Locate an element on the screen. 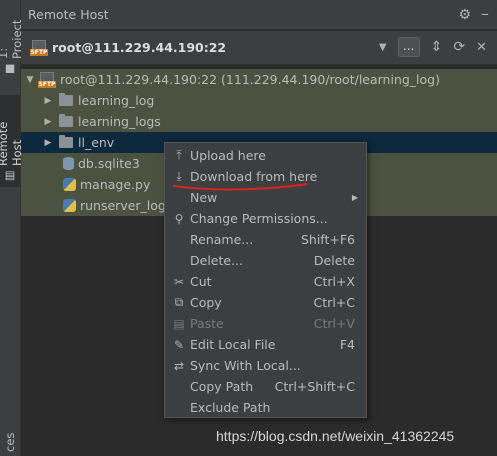  database-file-icon is located at coordinates (68, 163).